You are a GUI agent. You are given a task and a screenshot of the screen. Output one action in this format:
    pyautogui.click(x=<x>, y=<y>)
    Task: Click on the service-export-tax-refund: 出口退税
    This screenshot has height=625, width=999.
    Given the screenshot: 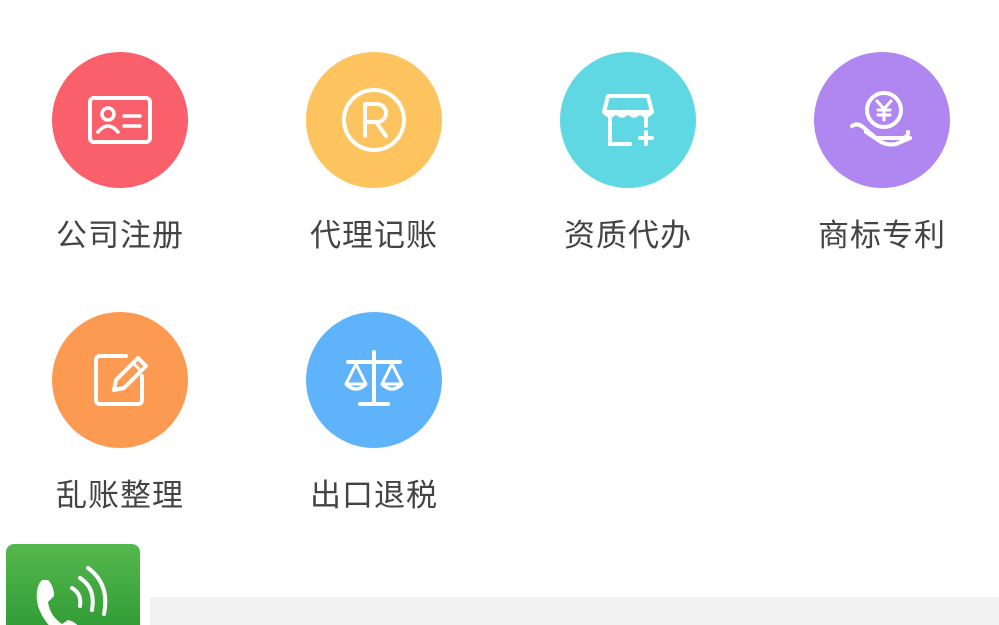 What is the action you would take?
    pyautogui.click(x=374, y=427)
    